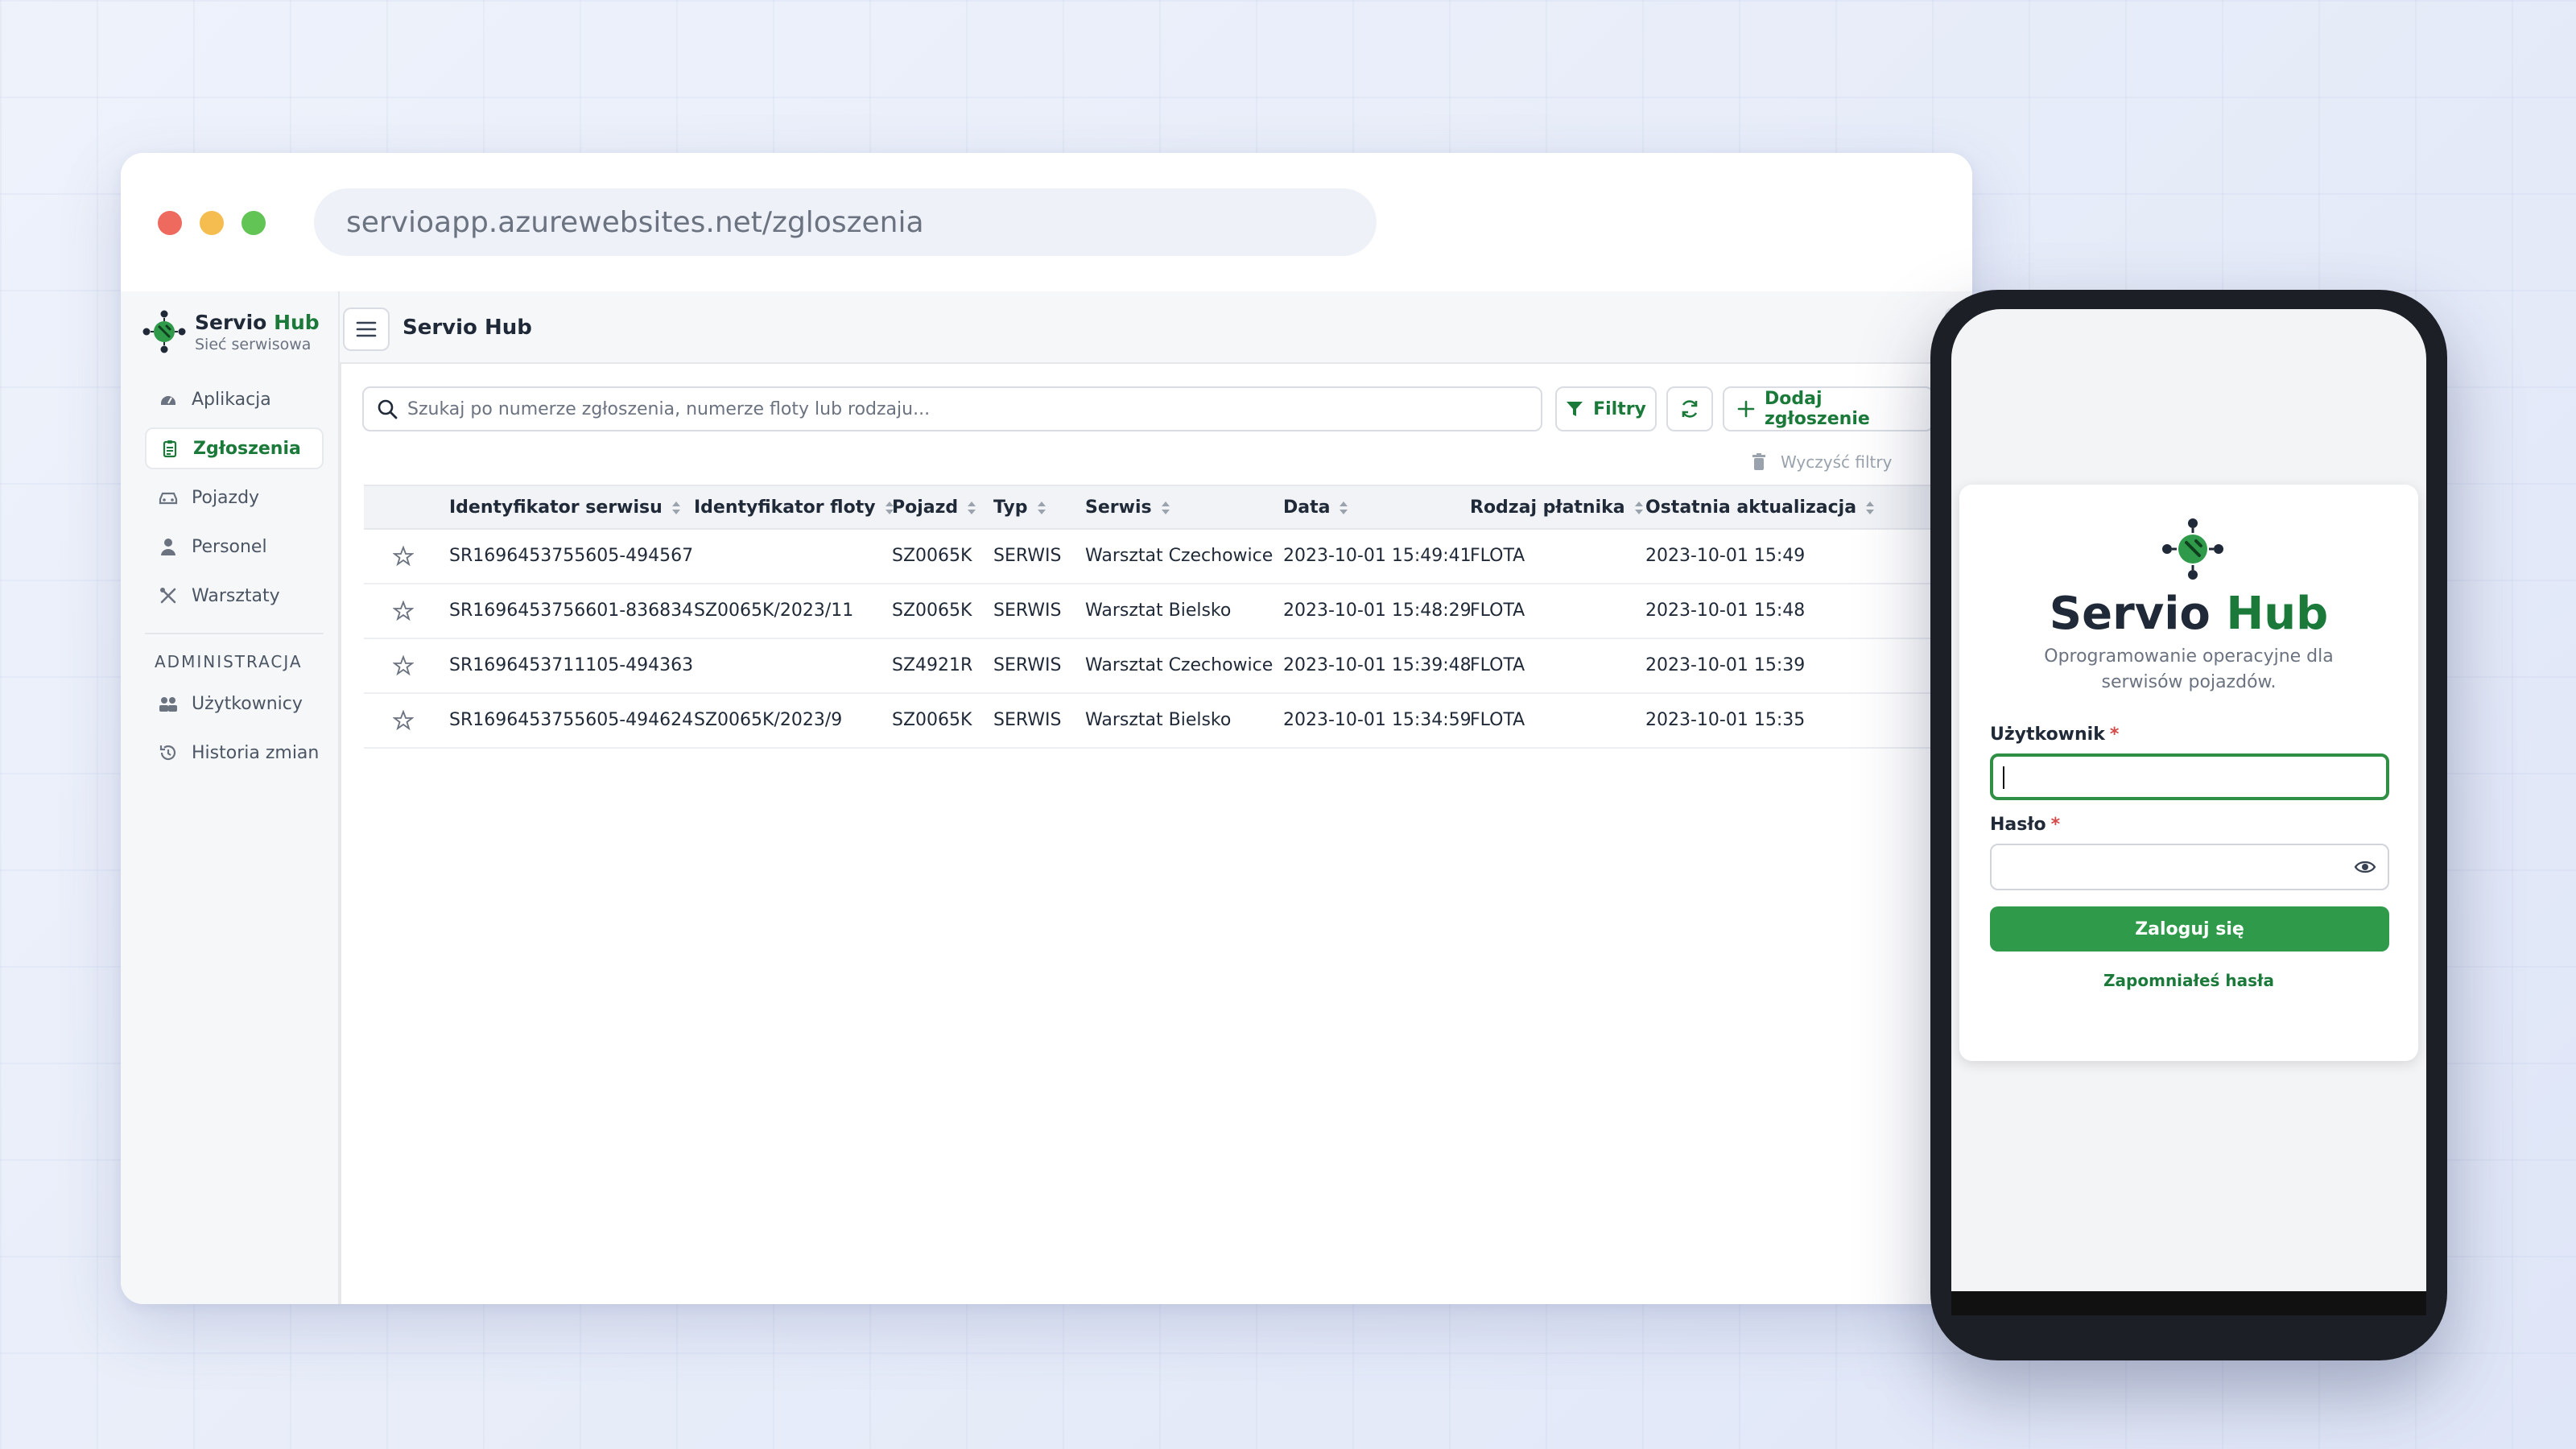 The image size is (2576, 1449). Describe the element at coordinates (2130, 614) in the screenshot. I see `login-title-part1: Servio` at that location.